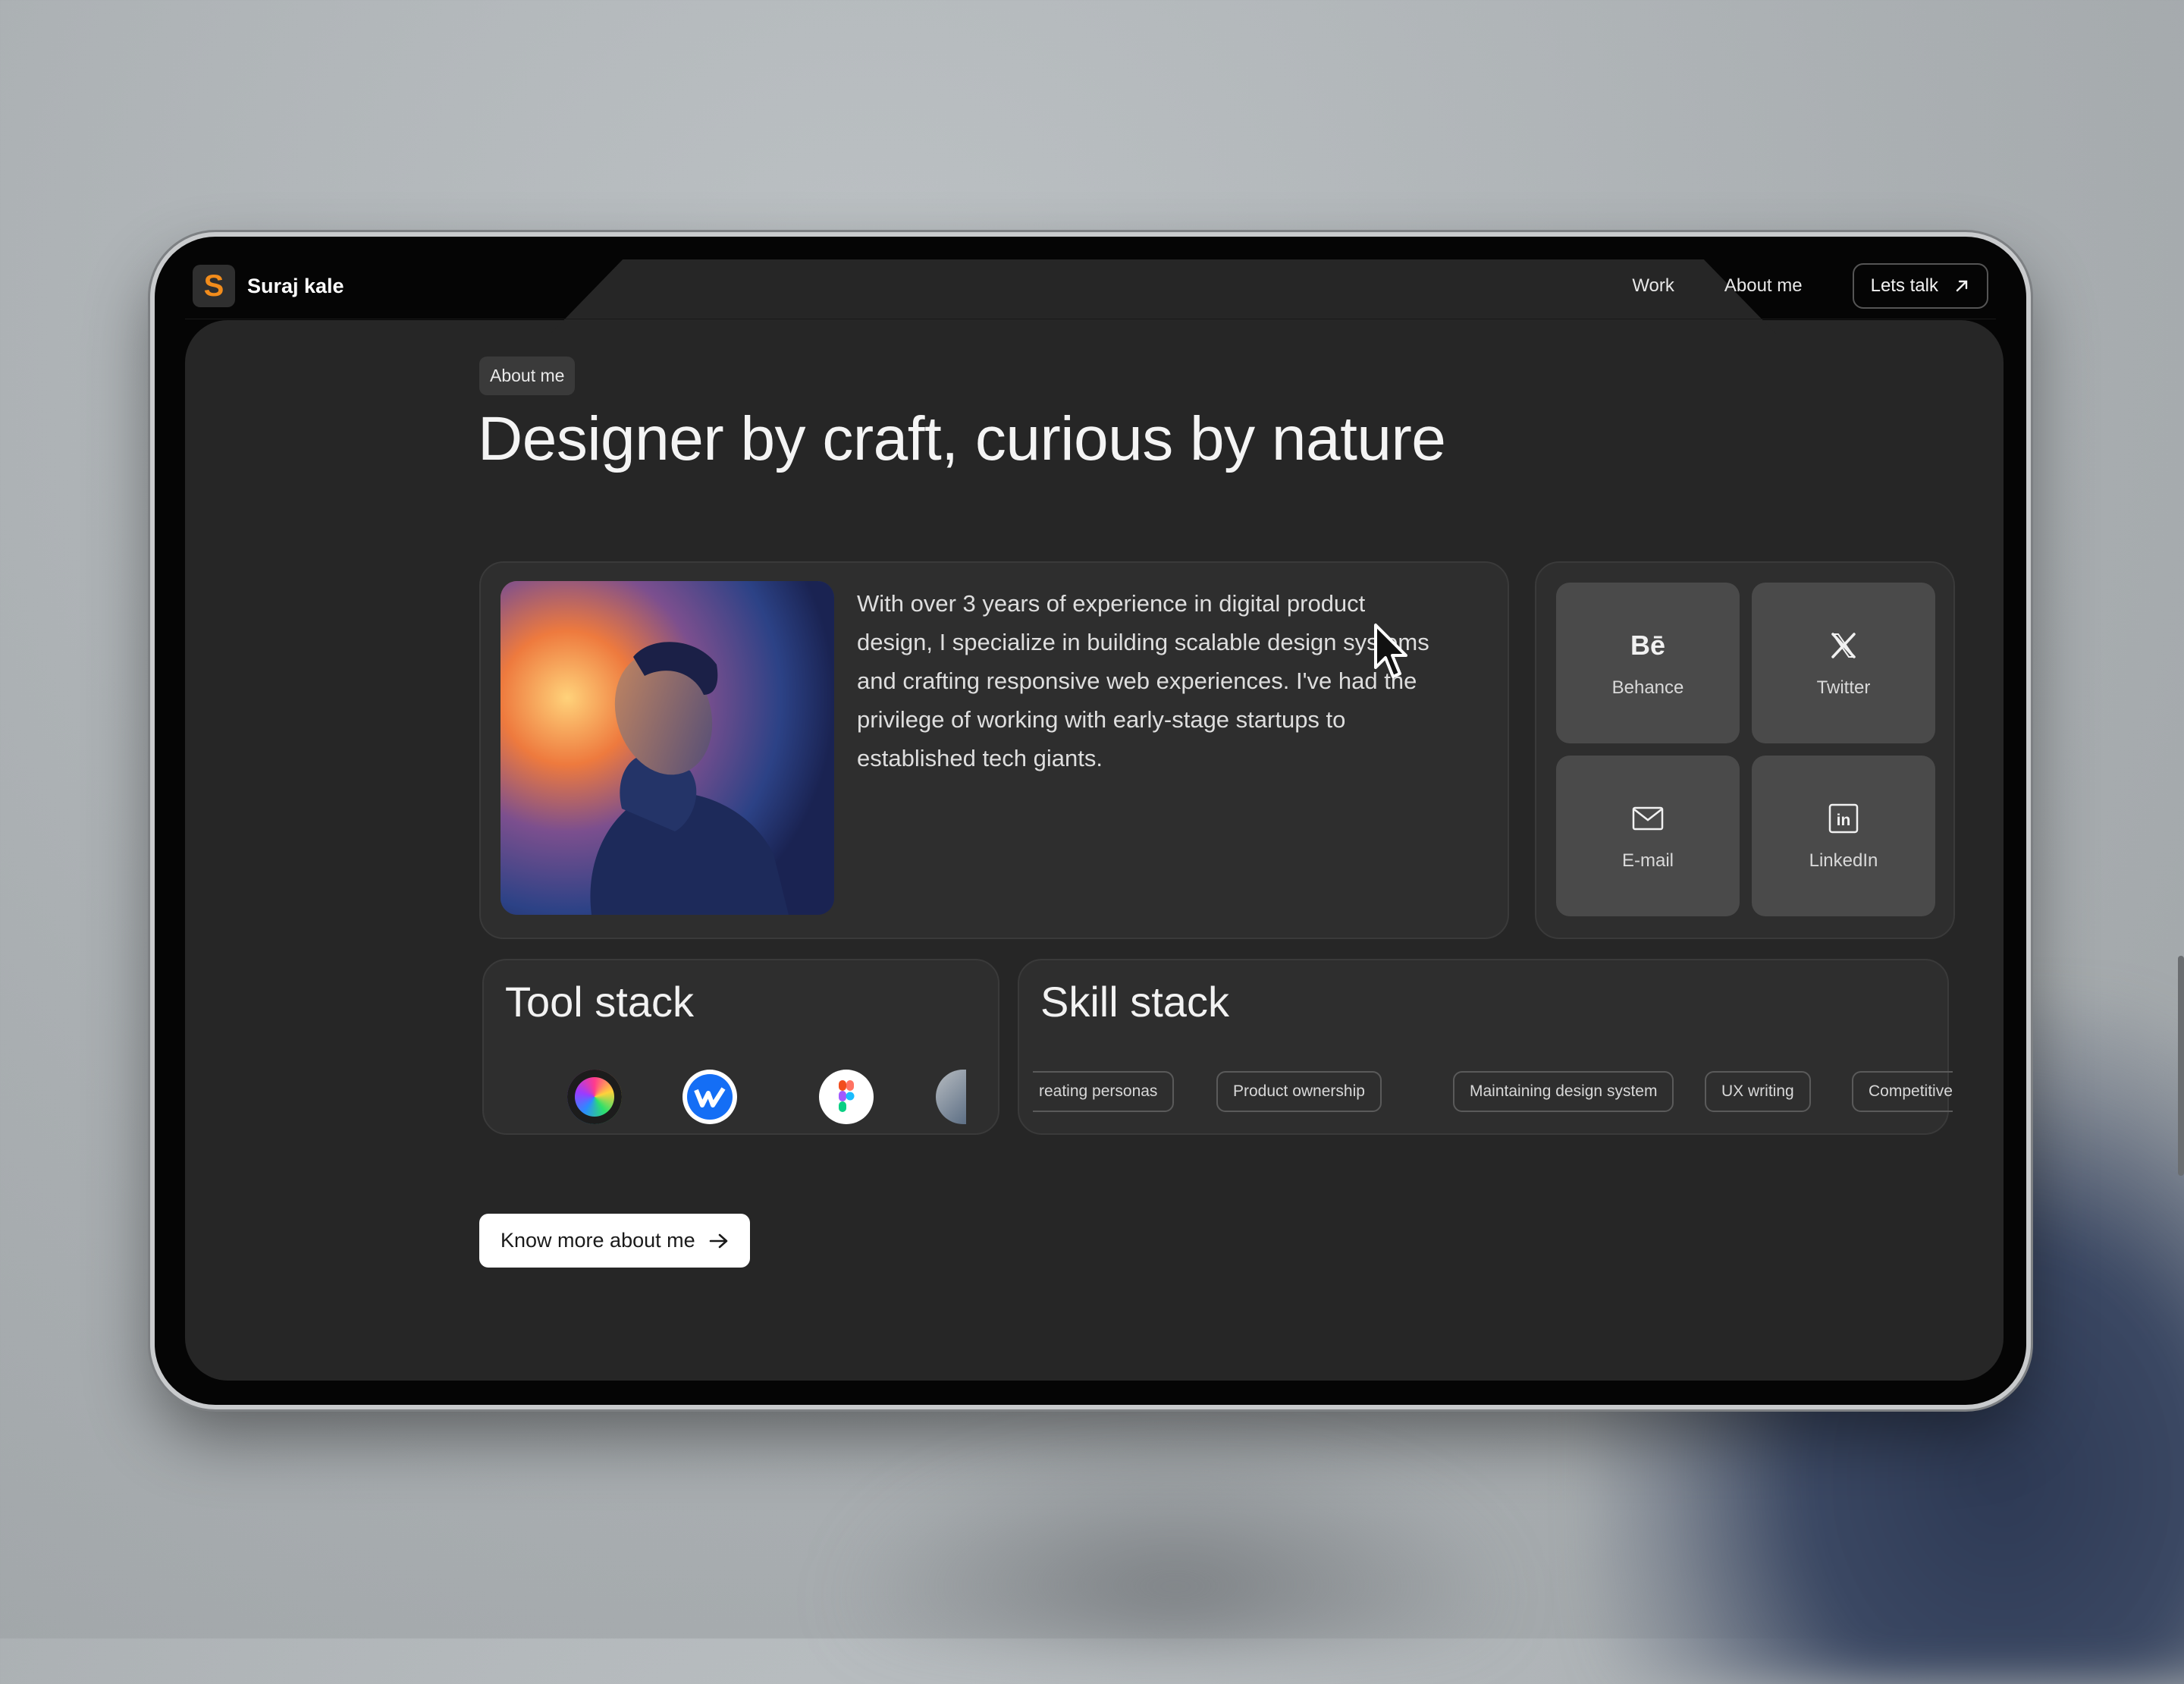 The height and width of the screenshot is (1684, 2184). Describe the element at coordinates (599, 1002) in the screenshot. I see `tool-stack-title: Tool stack` at that location.